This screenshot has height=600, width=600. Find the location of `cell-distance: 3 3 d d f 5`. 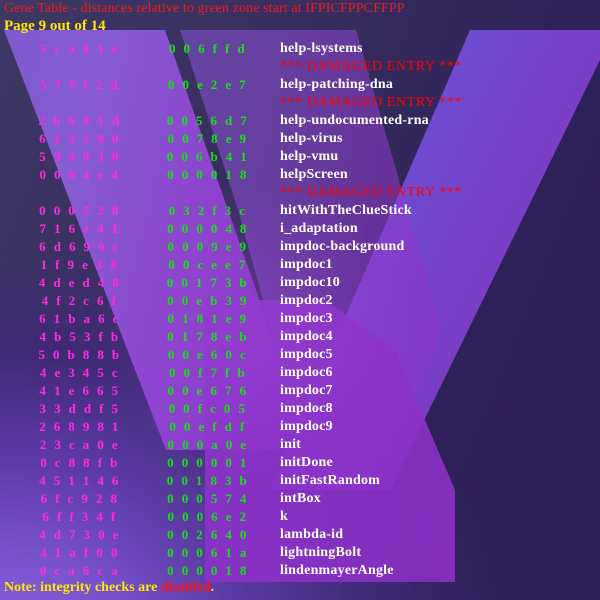

cell-distance: 3 3 d d f 5 is located at coordinates (80, 408).